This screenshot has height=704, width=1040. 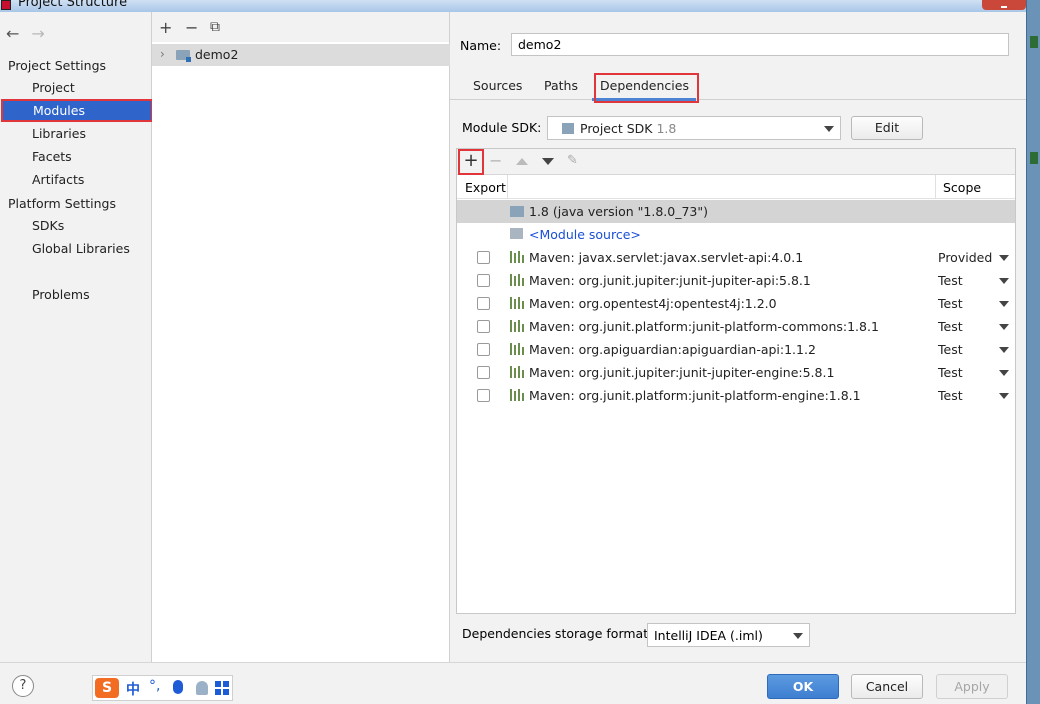 I want to click on ime-logo: S, so click(x=107, y=688).